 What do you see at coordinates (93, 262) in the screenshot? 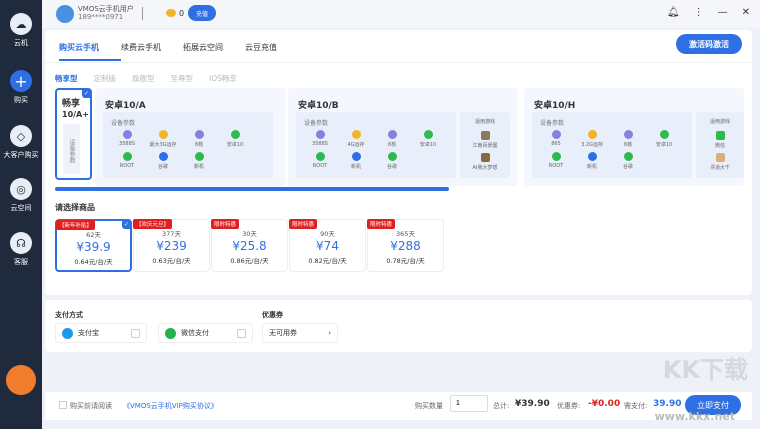
I see `product-unit-price: 0.64元/台/天` at bounding box center [93, 262].